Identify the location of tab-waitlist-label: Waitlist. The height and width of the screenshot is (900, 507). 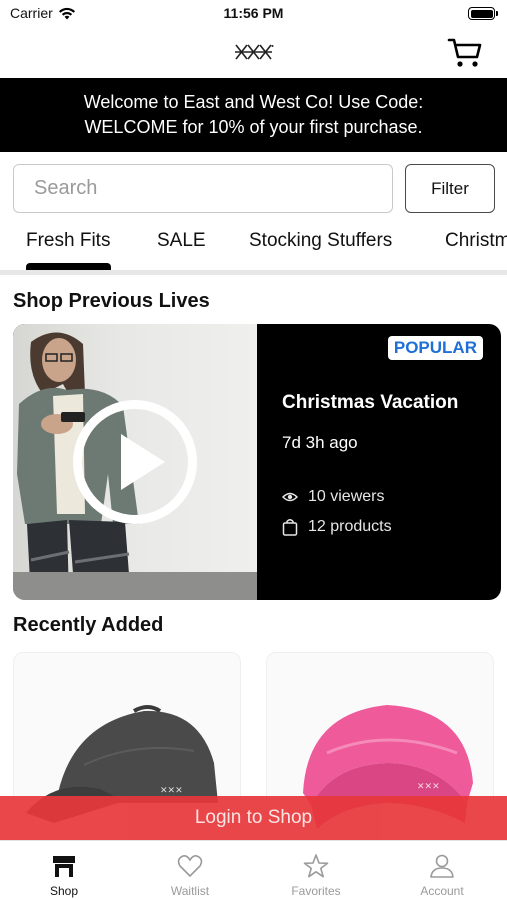
(190, 891).